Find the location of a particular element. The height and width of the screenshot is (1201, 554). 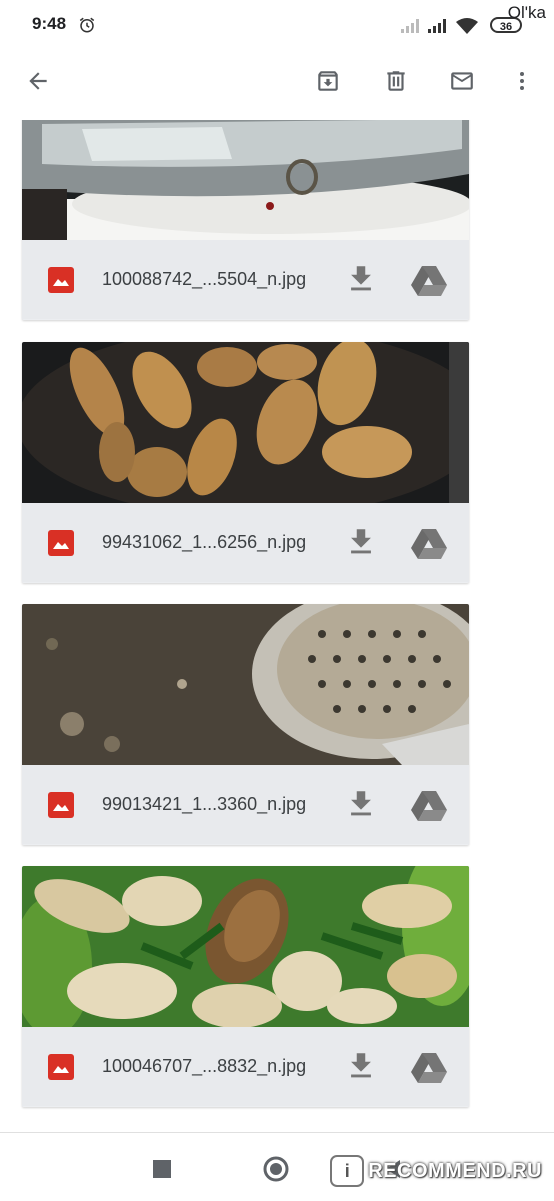

back-button is located at coordinates (38, 81).